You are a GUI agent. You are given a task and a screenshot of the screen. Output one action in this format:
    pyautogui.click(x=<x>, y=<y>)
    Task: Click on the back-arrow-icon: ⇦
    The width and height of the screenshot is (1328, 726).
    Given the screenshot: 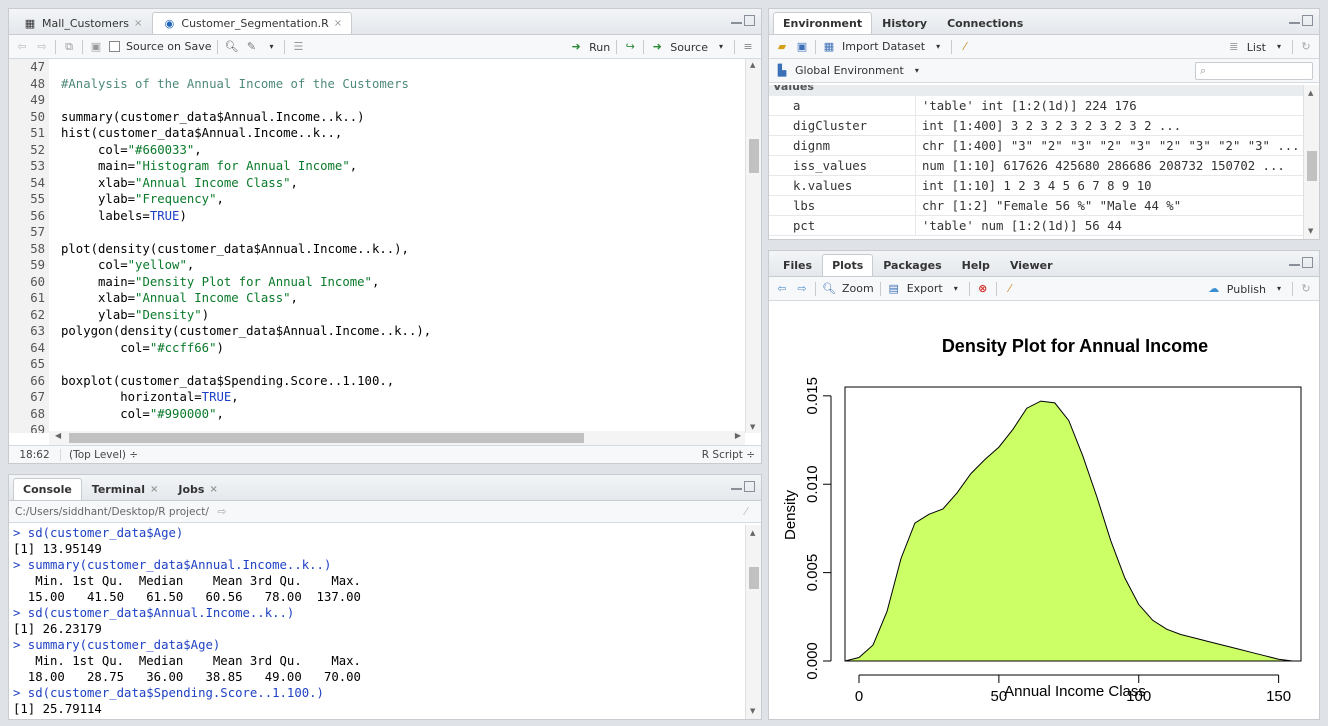 What is the action you would take?
    pyautogui.click(x=22, y=47)
    